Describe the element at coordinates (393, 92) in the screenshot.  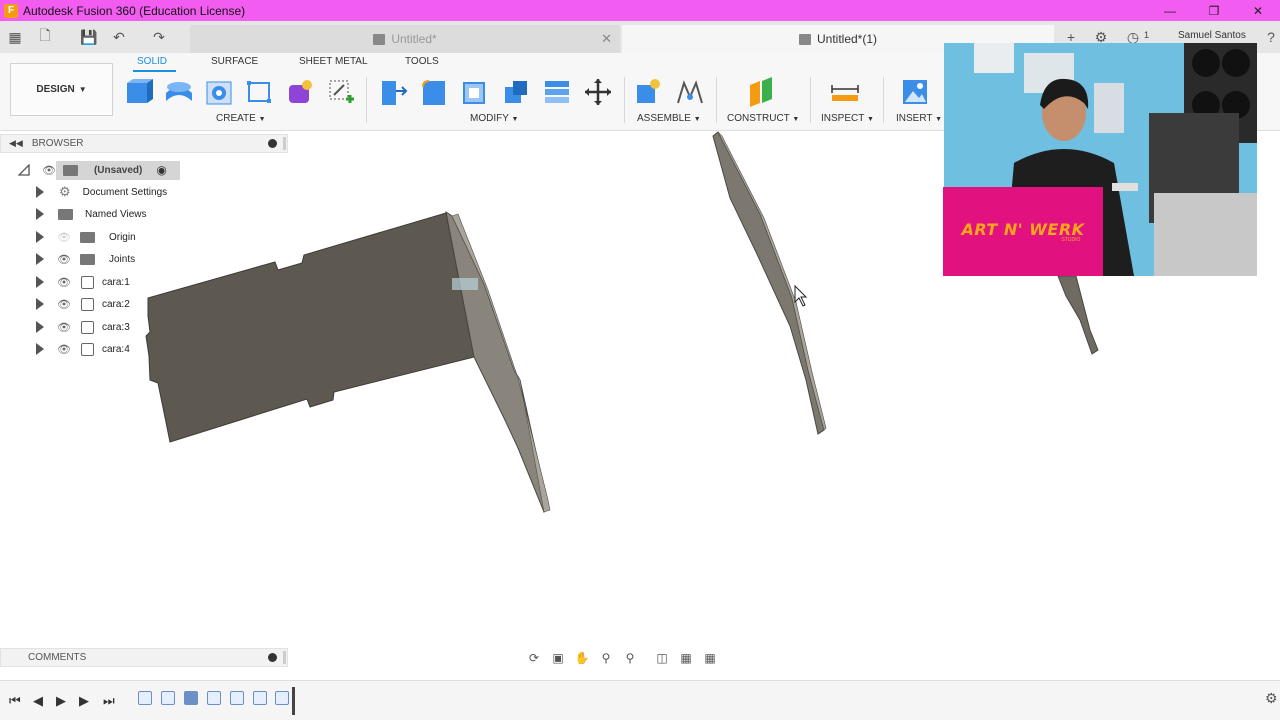
I see `press-pull-icon` at that location.